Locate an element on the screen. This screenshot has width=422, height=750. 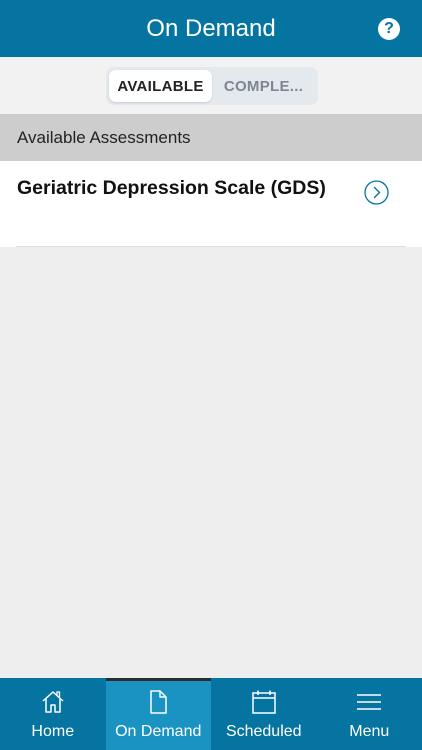
assessment-title: Geriatric Depression Scale (GDS) is located at coordinates (171, 188).